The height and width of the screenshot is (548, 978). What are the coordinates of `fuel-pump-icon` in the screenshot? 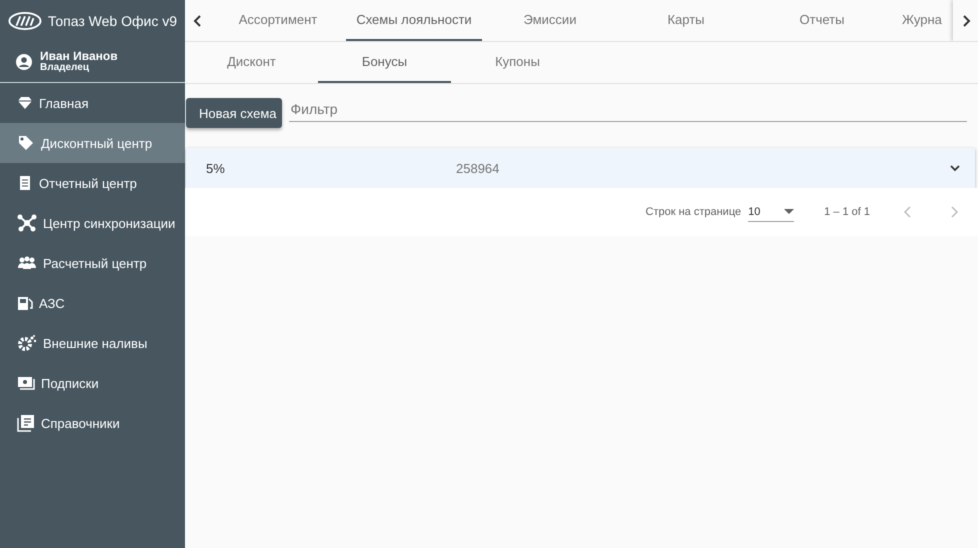 It's located at (25, 303).